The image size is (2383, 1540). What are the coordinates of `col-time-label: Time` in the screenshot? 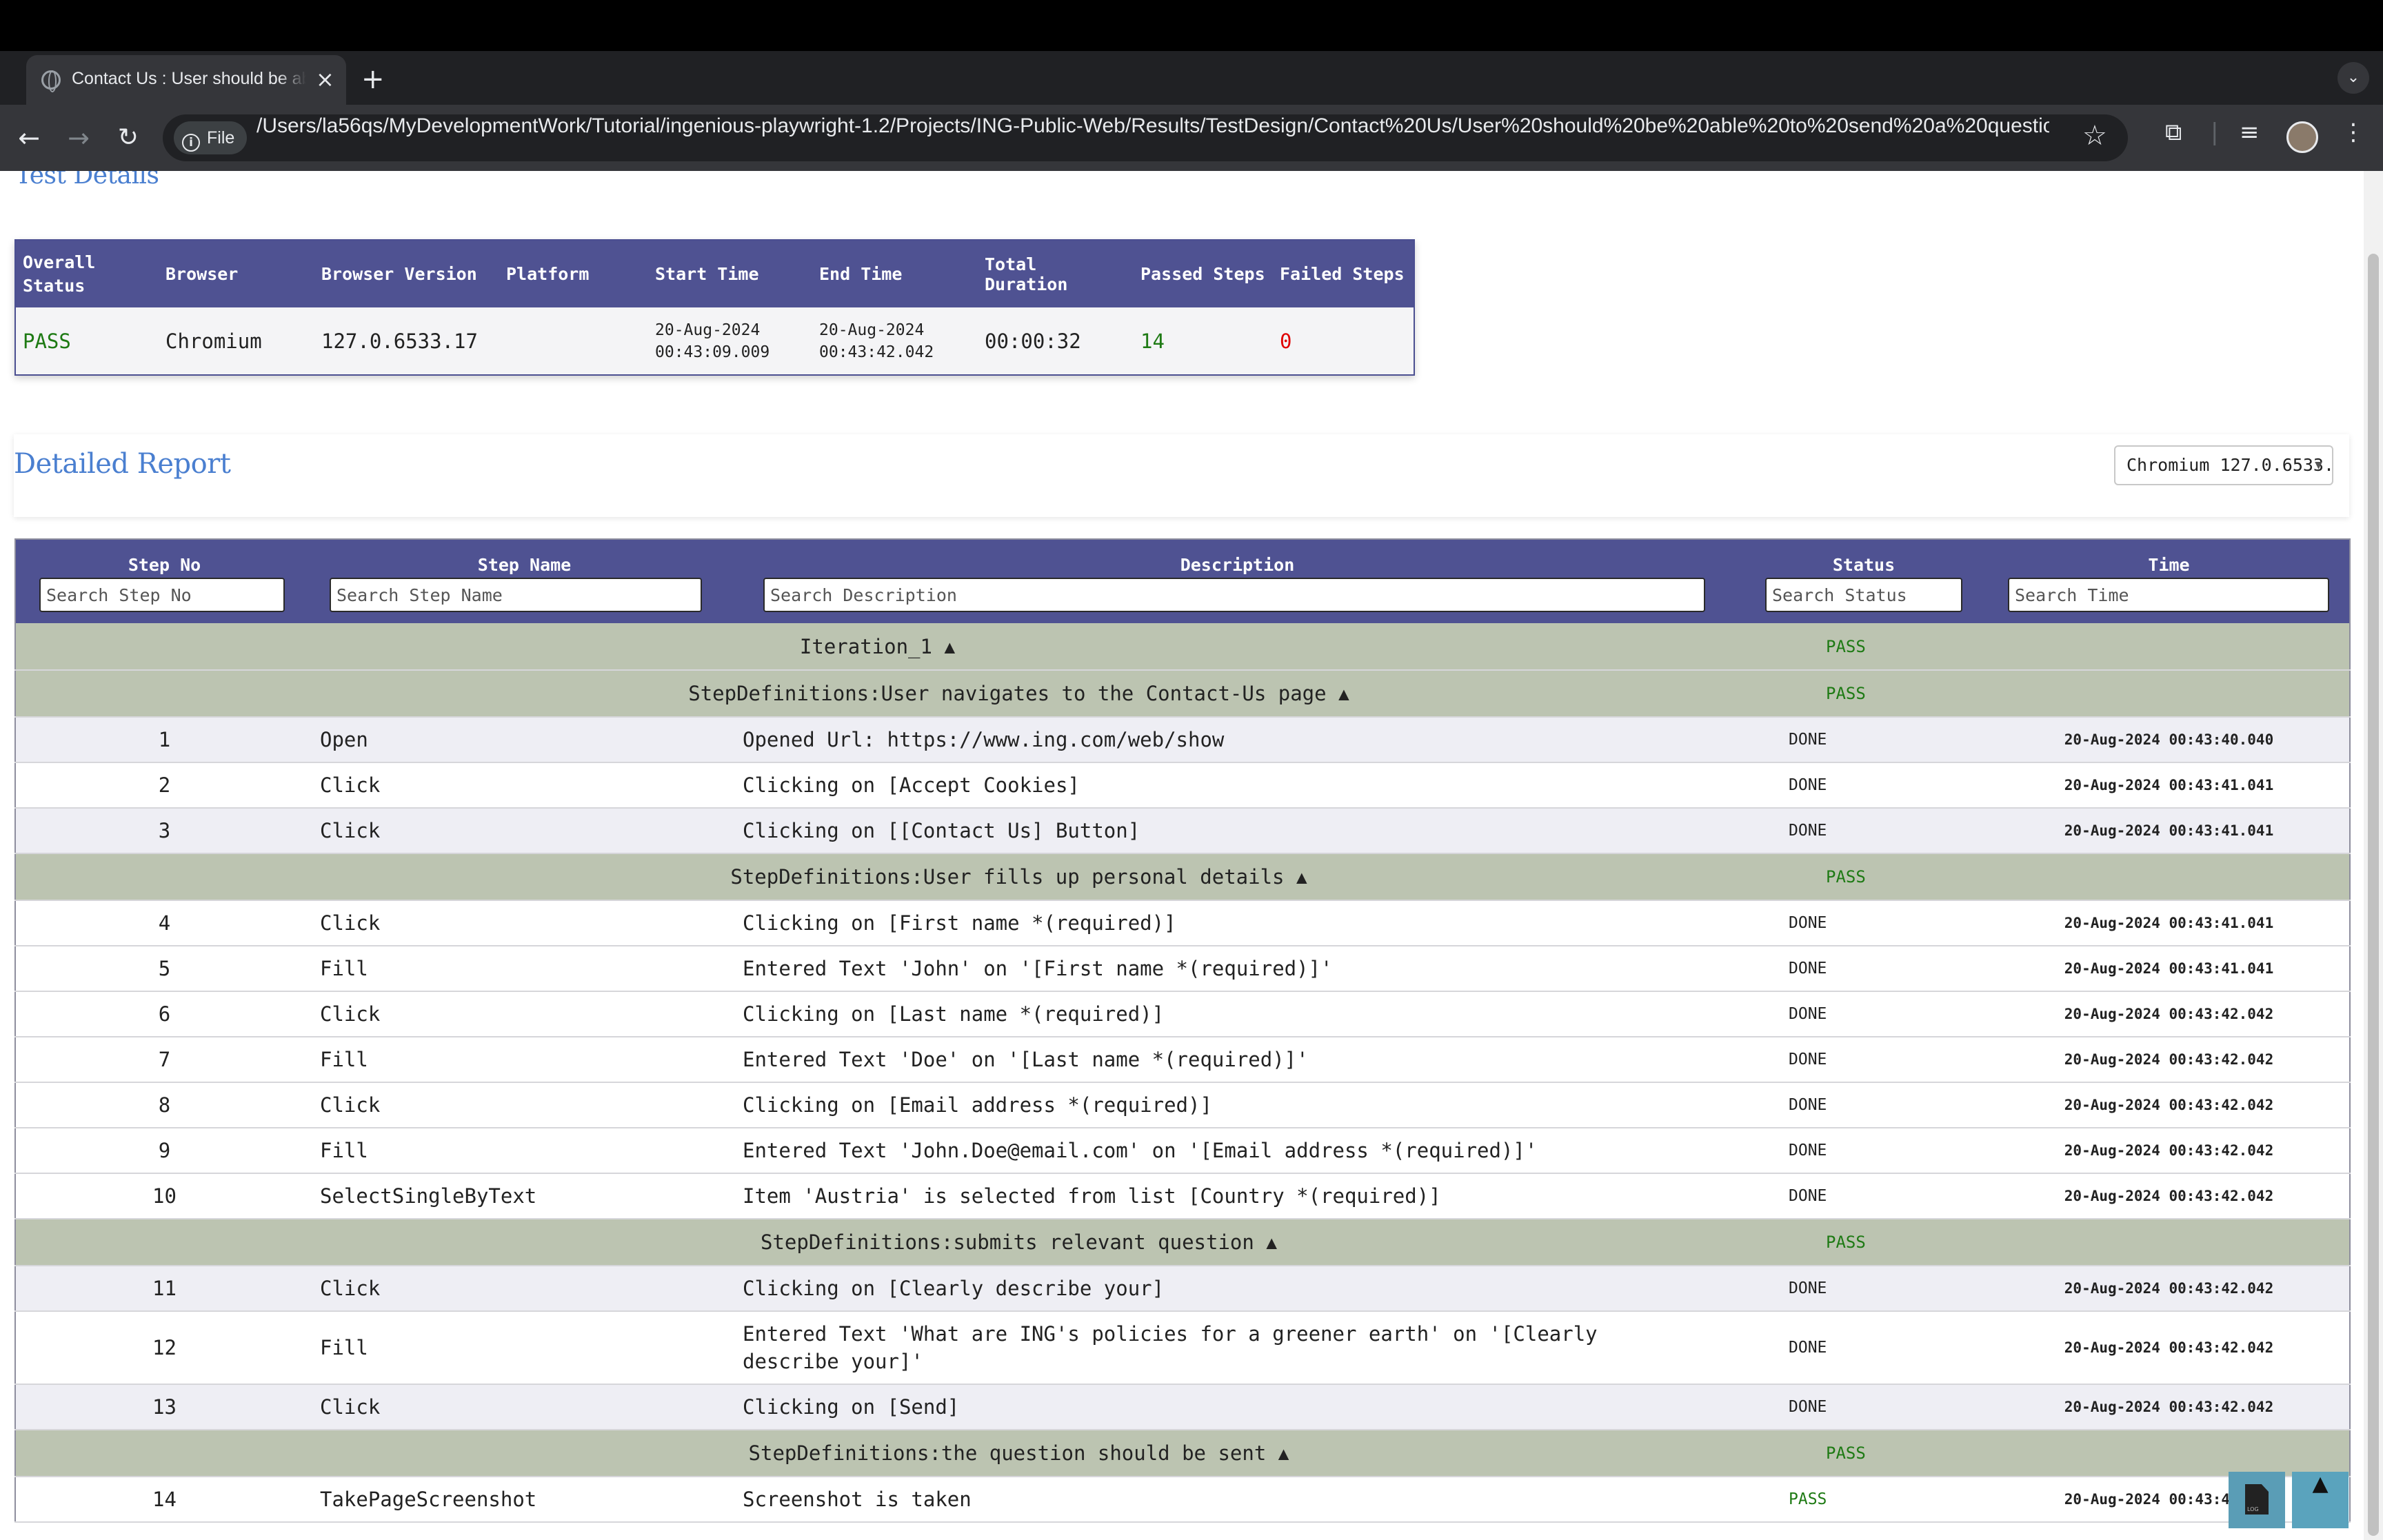 It's located at (2169, 565).